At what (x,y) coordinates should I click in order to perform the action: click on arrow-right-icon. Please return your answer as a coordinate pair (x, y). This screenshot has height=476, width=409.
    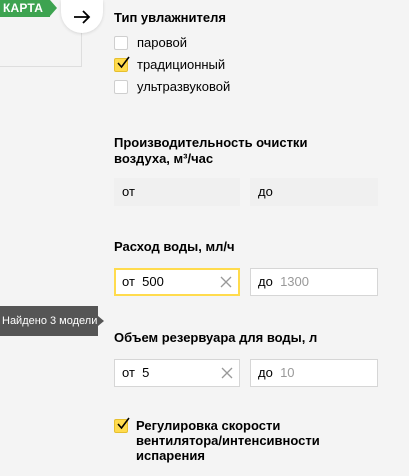
    Looking at the image, I should click on (82, 16).